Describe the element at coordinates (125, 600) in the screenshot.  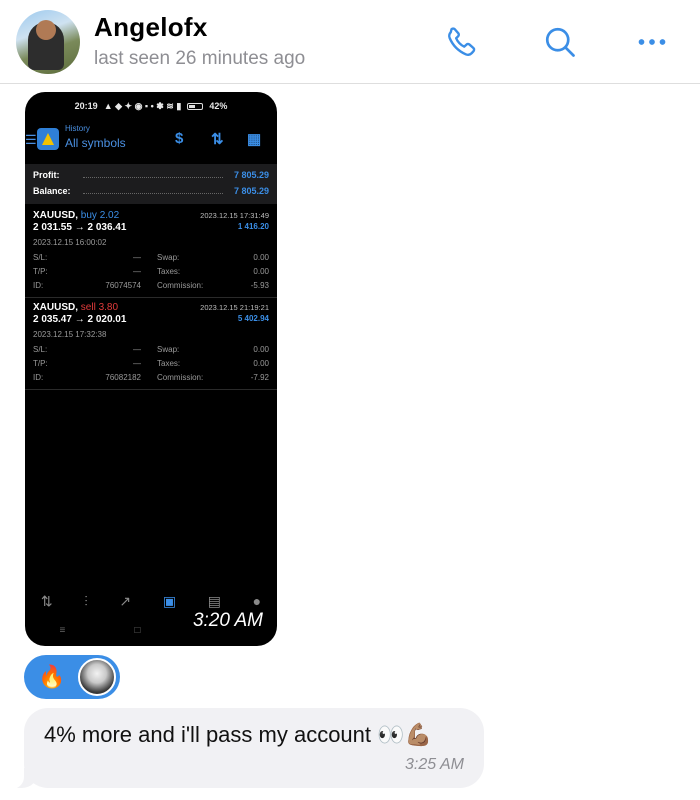
I see `trade-icon: ↗` at that location.